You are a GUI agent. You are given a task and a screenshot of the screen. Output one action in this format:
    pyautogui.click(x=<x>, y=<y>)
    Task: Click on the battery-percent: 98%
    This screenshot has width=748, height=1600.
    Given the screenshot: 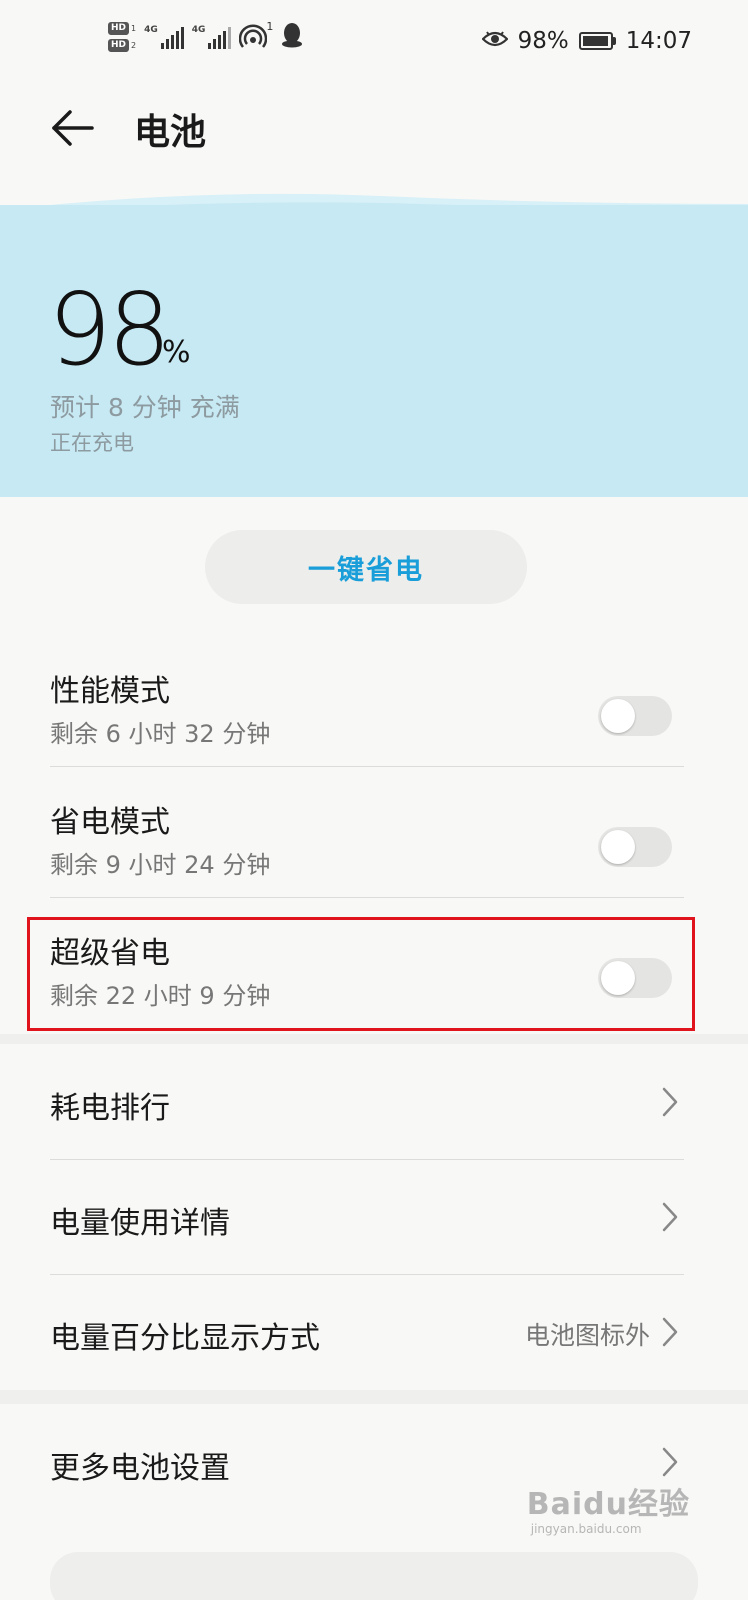 What is the action you would take?
    pyautogui.click(x=543, y=41)
    